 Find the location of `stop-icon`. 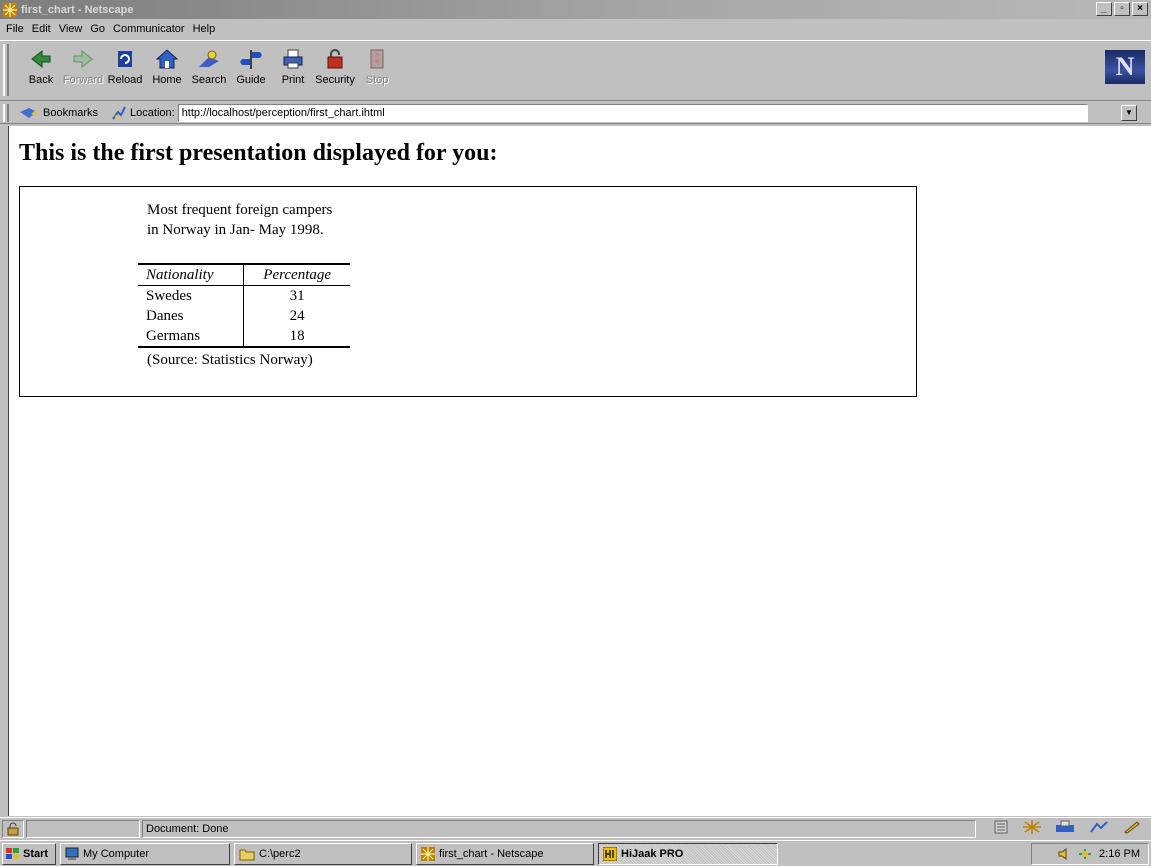

stop-icon is located at coordinates (377, 59).